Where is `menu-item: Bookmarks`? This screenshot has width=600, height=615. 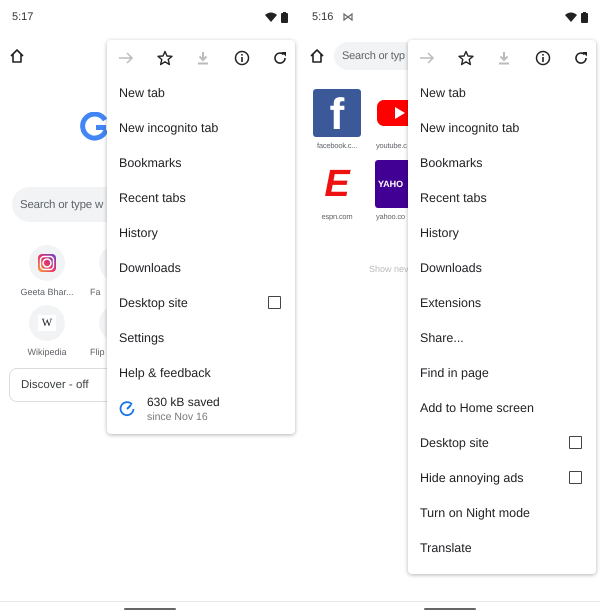
menu-item: Bookmarks is located at coordinates (201, 162).